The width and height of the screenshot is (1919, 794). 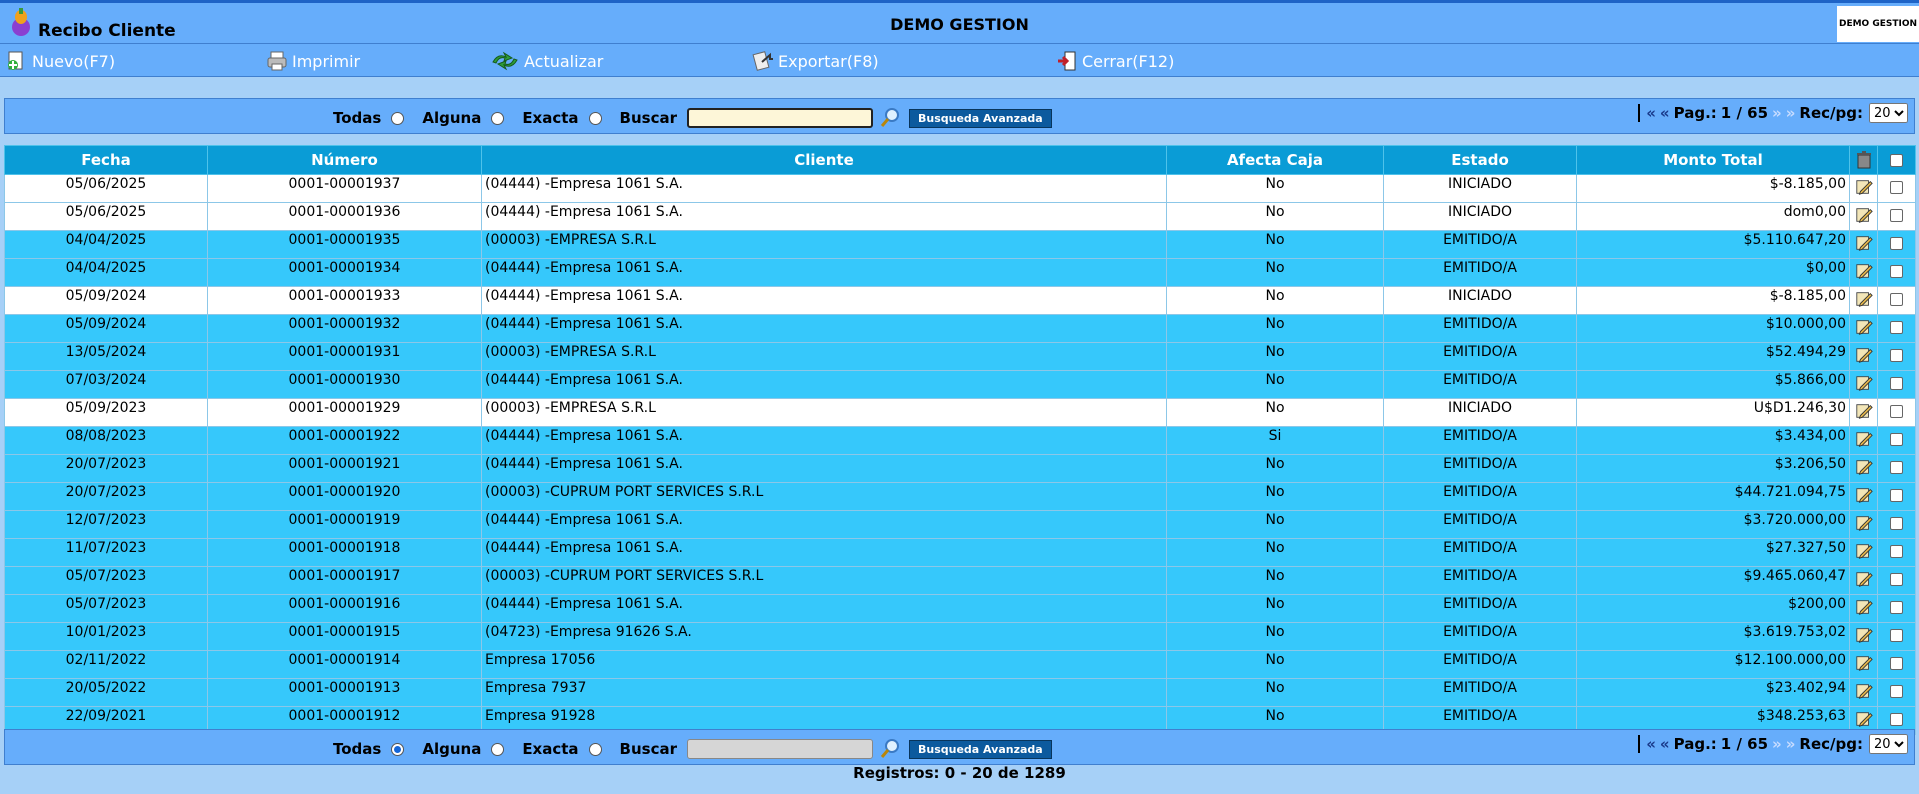 What do you see at coordinates (546, 61) in the screenshot?
I see `actualizar-button: Actualizar` at bounding box center [546, 61].